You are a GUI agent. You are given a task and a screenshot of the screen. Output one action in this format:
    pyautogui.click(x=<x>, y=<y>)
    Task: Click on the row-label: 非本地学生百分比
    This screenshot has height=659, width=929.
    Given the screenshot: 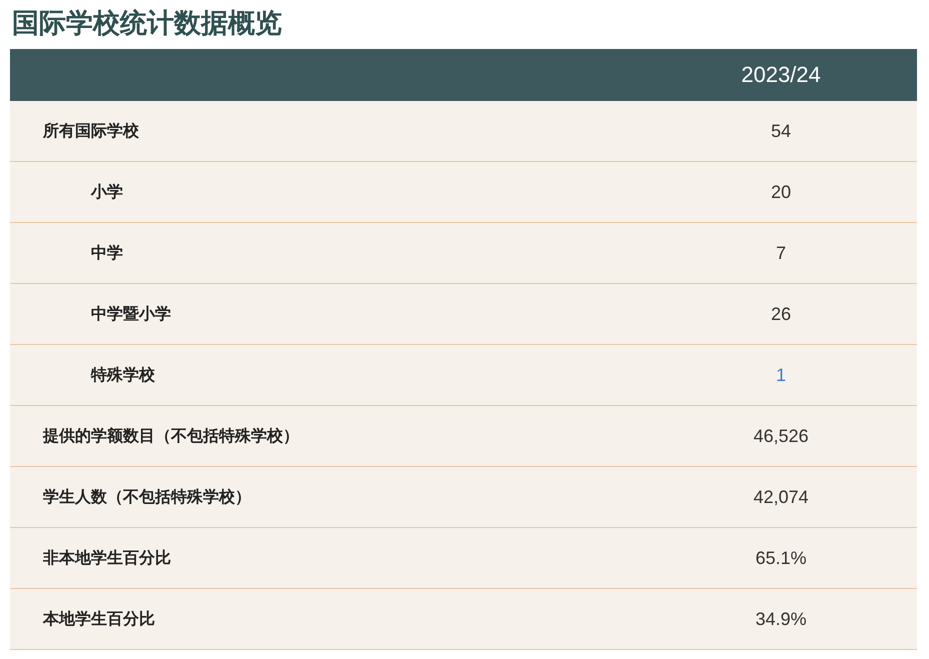 What is the action you would take?
    pyautogui.click(x=107, y=557)
    